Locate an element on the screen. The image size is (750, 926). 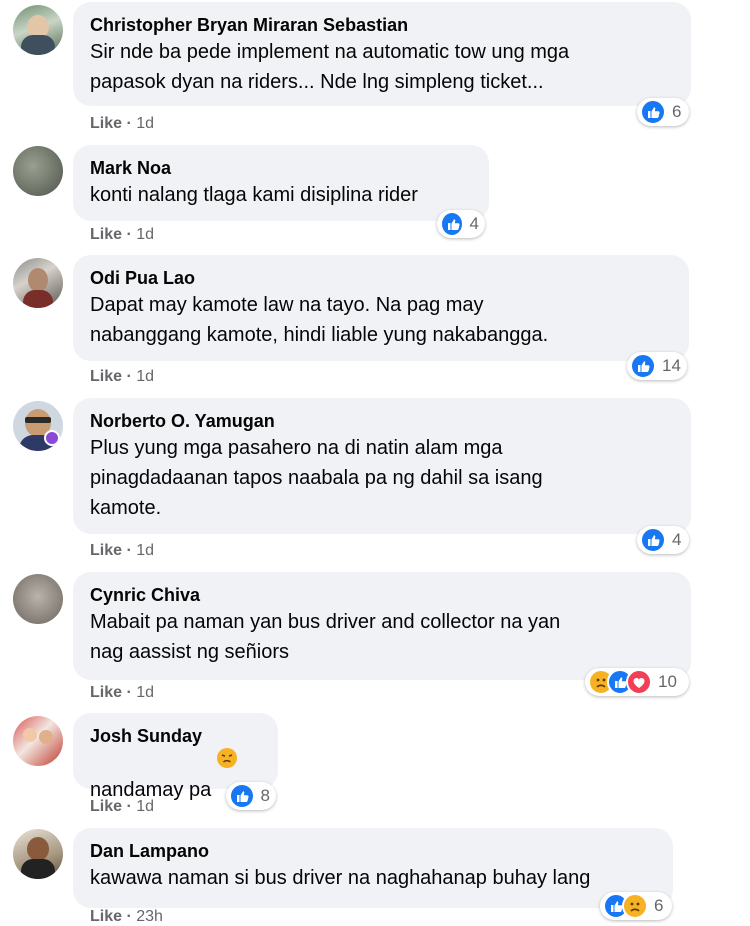
angry-face-icon is located at coordinates (226, 758).